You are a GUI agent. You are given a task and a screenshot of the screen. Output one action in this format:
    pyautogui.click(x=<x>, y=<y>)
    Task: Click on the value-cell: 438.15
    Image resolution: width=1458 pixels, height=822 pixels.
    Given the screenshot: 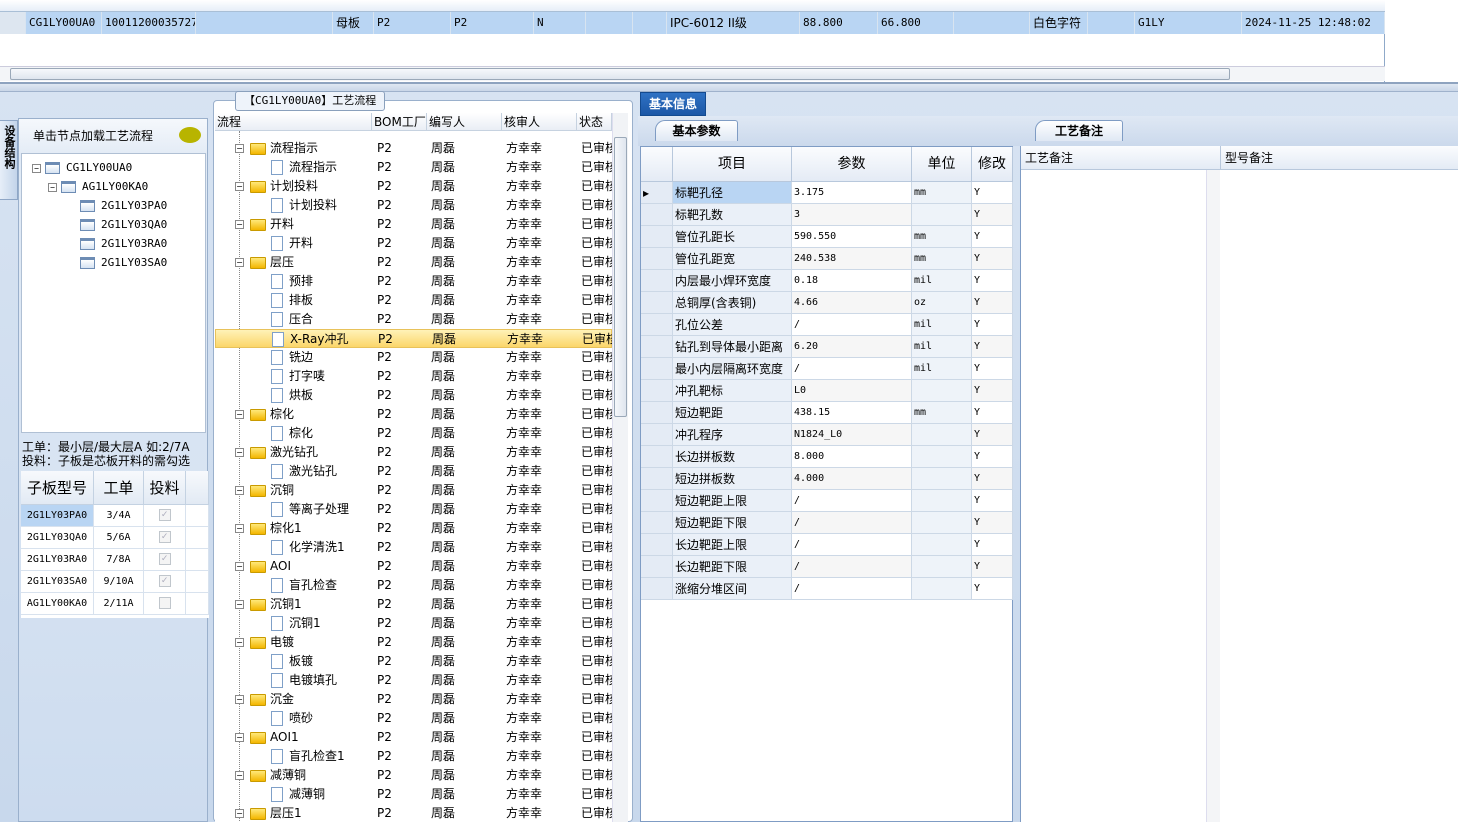 What is the action you would take?
    pyautogui.click(x=852, y=413)
    